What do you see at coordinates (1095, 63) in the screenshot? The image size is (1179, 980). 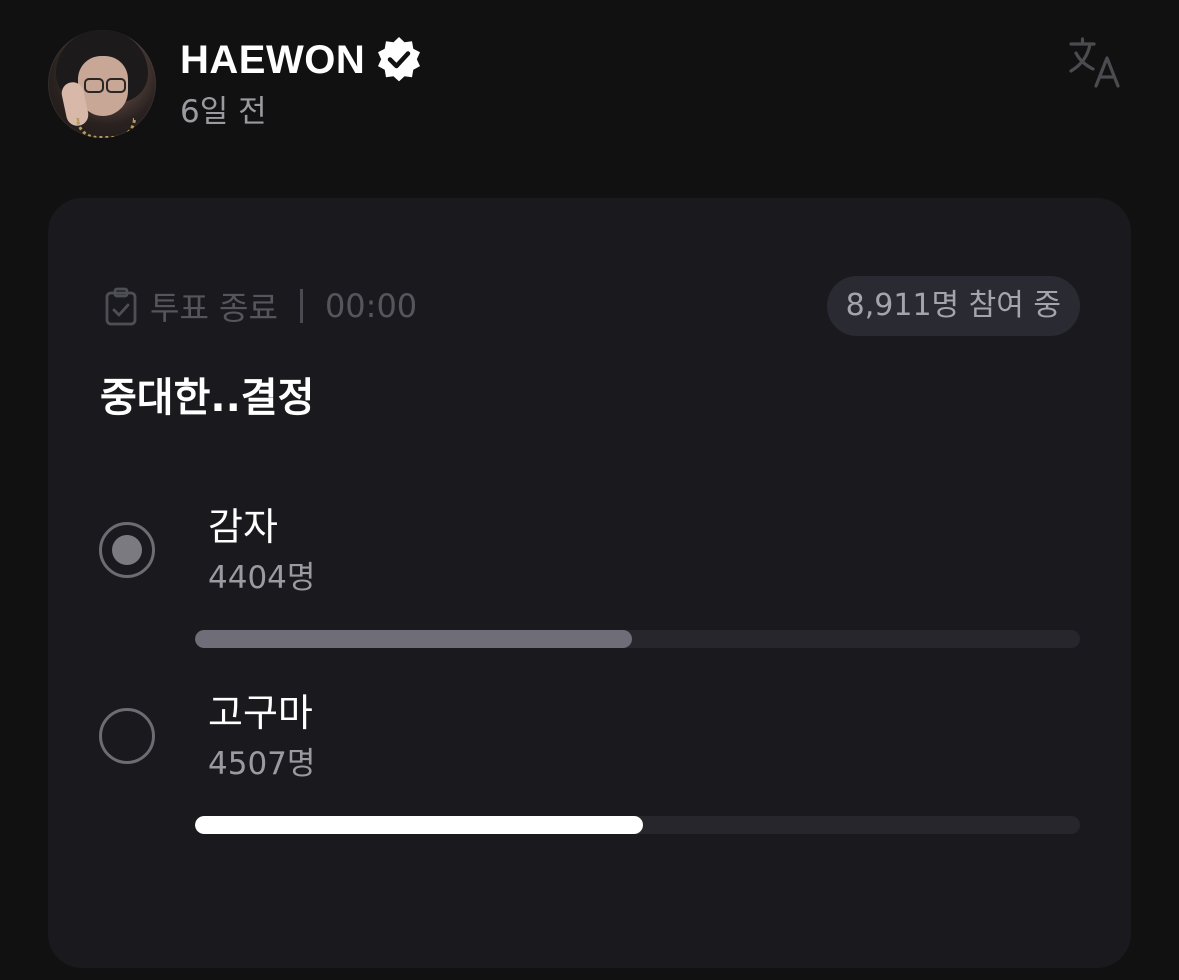 I see `translate-icon` at bounding box center [1095, 63].